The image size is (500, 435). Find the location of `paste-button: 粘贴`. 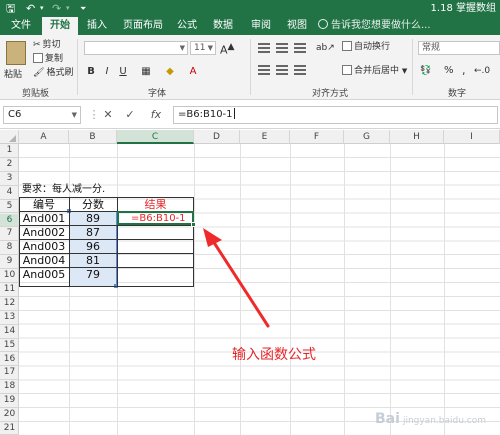

paste-button: 粘贴 is located at coordinates (13, 73).